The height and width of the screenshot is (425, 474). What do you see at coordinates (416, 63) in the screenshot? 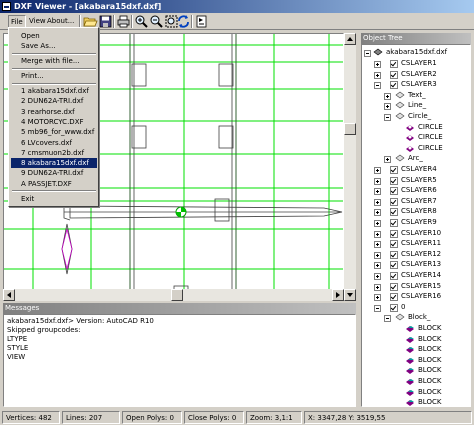
I see `tree-layer-row: CSLAYER1` at bounding box center [416, 63].